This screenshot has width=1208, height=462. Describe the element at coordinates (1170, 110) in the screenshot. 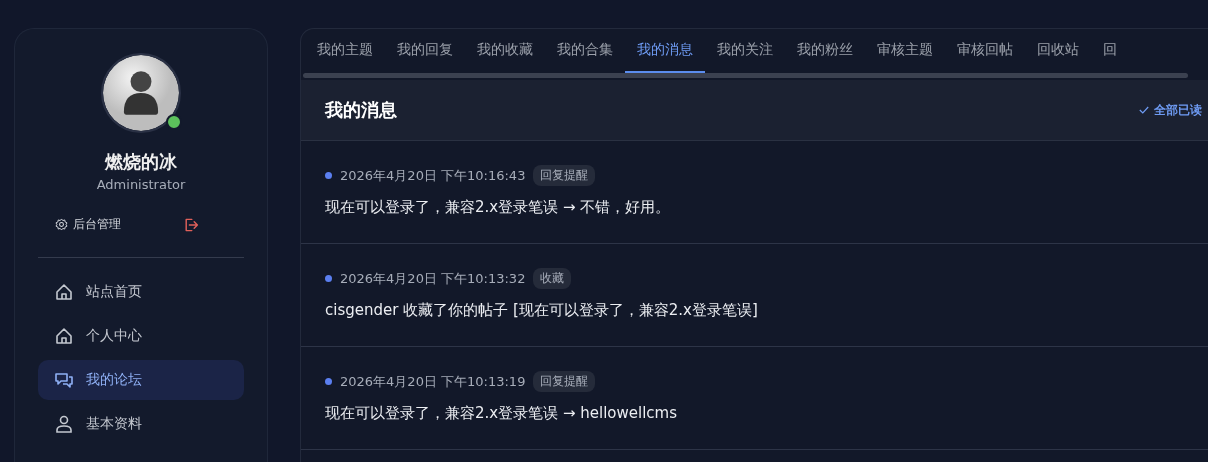

I see `mark-all-read-button: 全部已读` at that location.